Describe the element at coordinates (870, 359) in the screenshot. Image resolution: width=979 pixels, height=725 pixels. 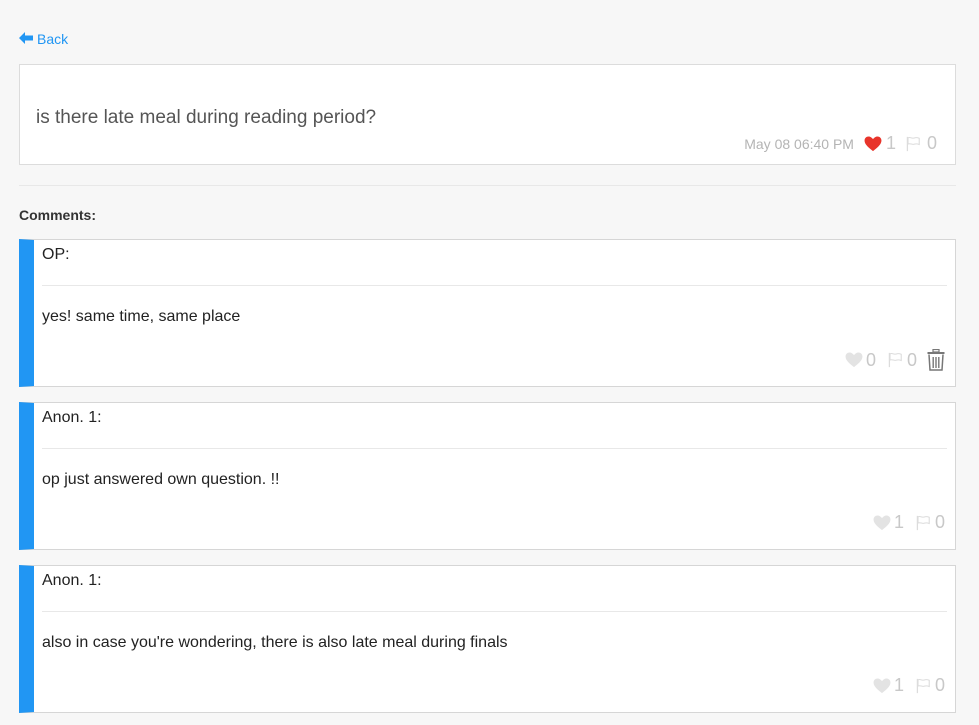
I see `comment-like-count: 0` at that location.